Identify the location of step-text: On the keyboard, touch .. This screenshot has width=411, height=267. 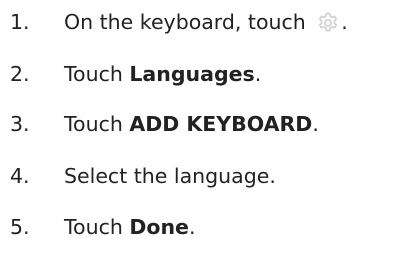
(206, 22).